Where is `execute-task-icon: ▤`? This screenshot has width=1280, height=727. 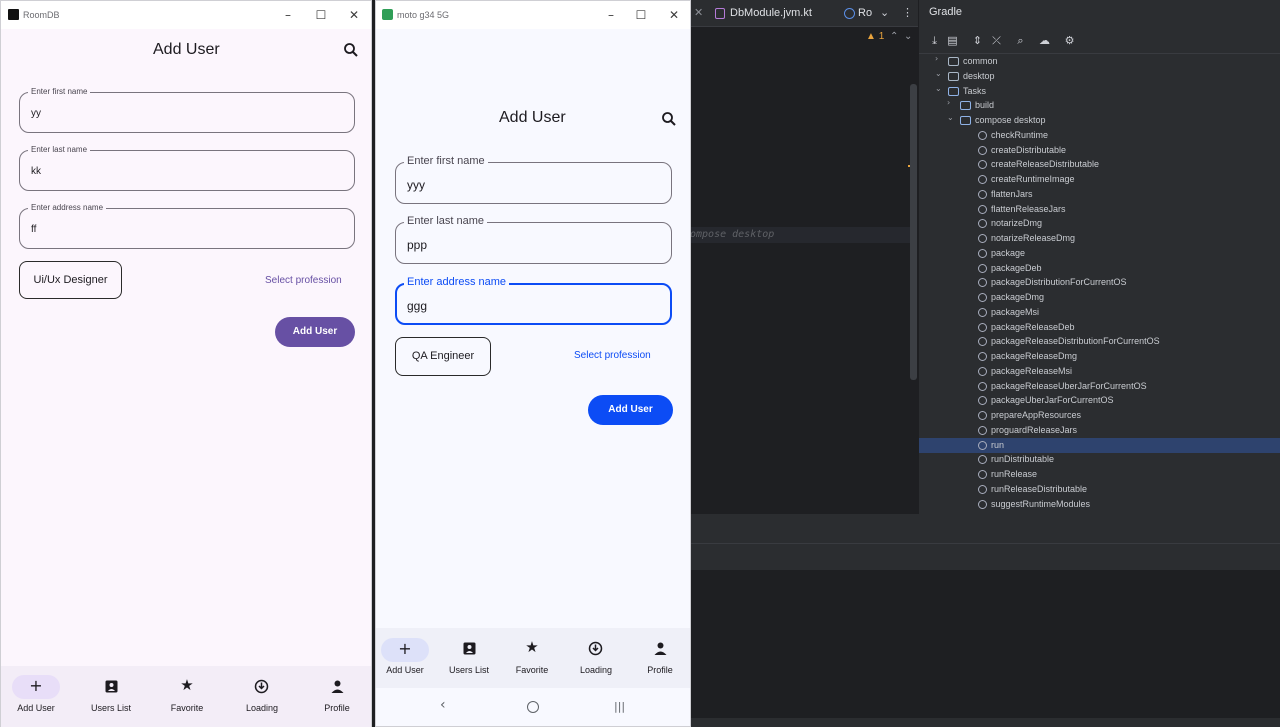
execute-task-icon: ▤ is located at coordinates (952, 40).